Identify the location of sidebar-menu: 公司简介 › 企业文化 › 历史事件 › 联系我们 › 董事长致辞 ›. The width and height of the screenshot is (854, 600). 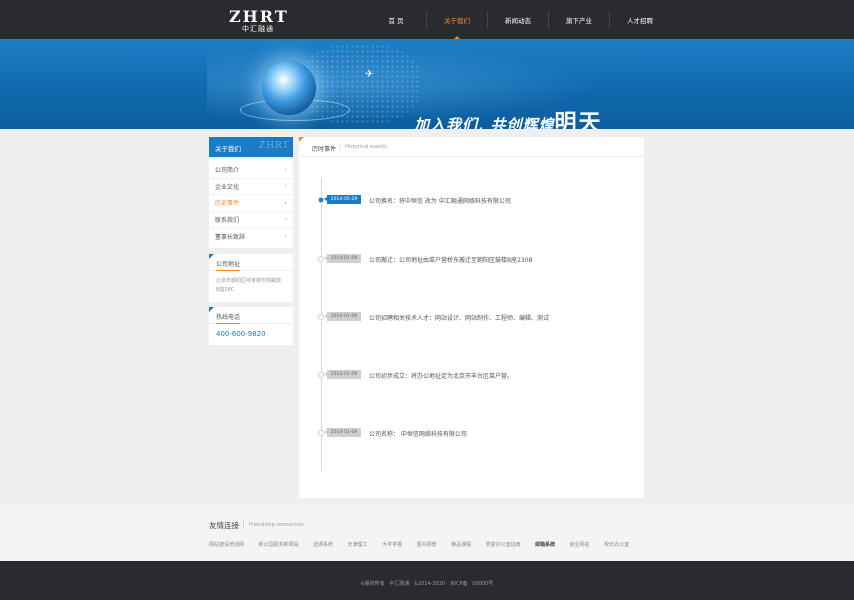
(251, 203).